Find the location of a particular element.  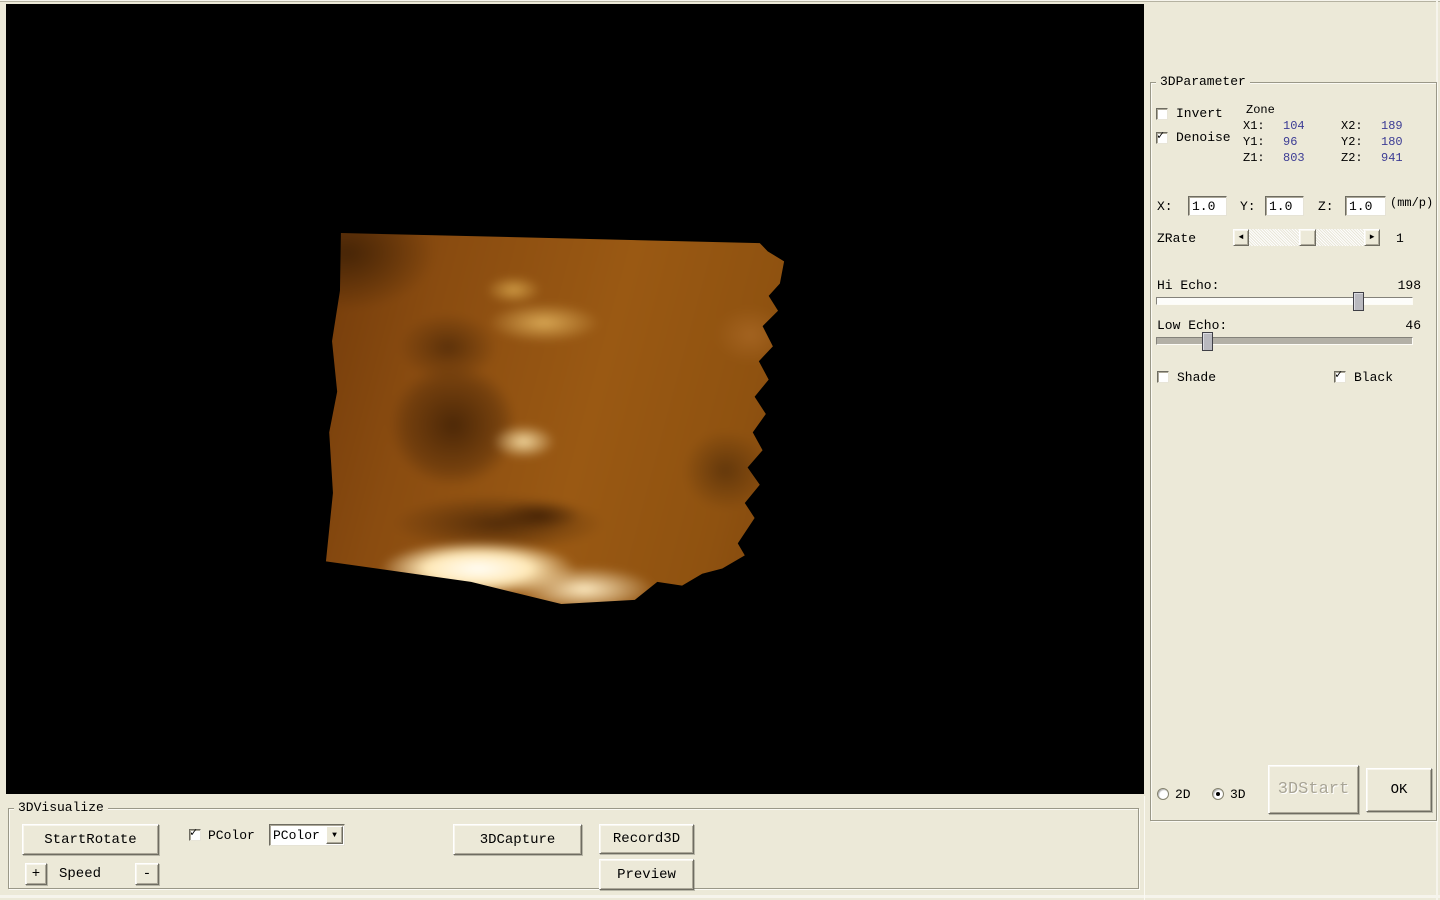

parameter-groupbox-title: 3DParameter is located at coordinates (1203, 81).